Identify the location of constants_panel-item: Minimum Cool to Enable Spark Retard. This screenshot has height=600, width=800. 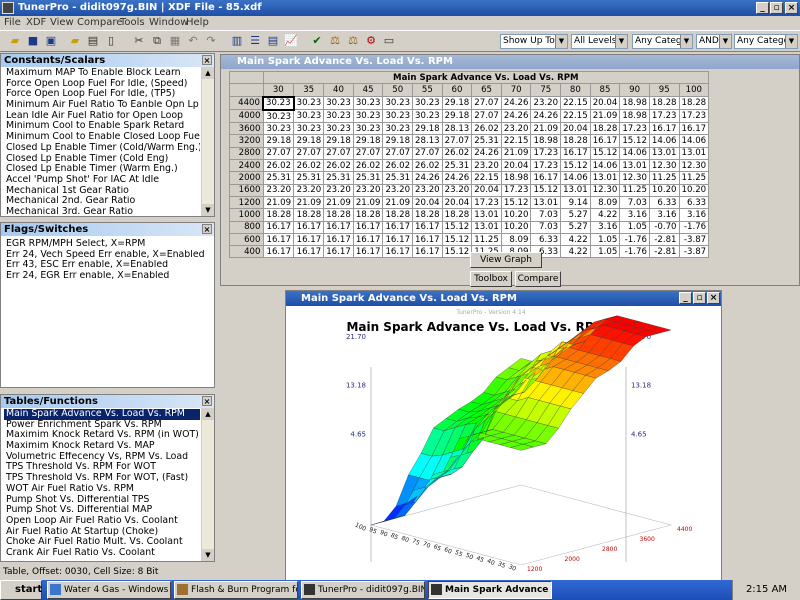
(102, 126).